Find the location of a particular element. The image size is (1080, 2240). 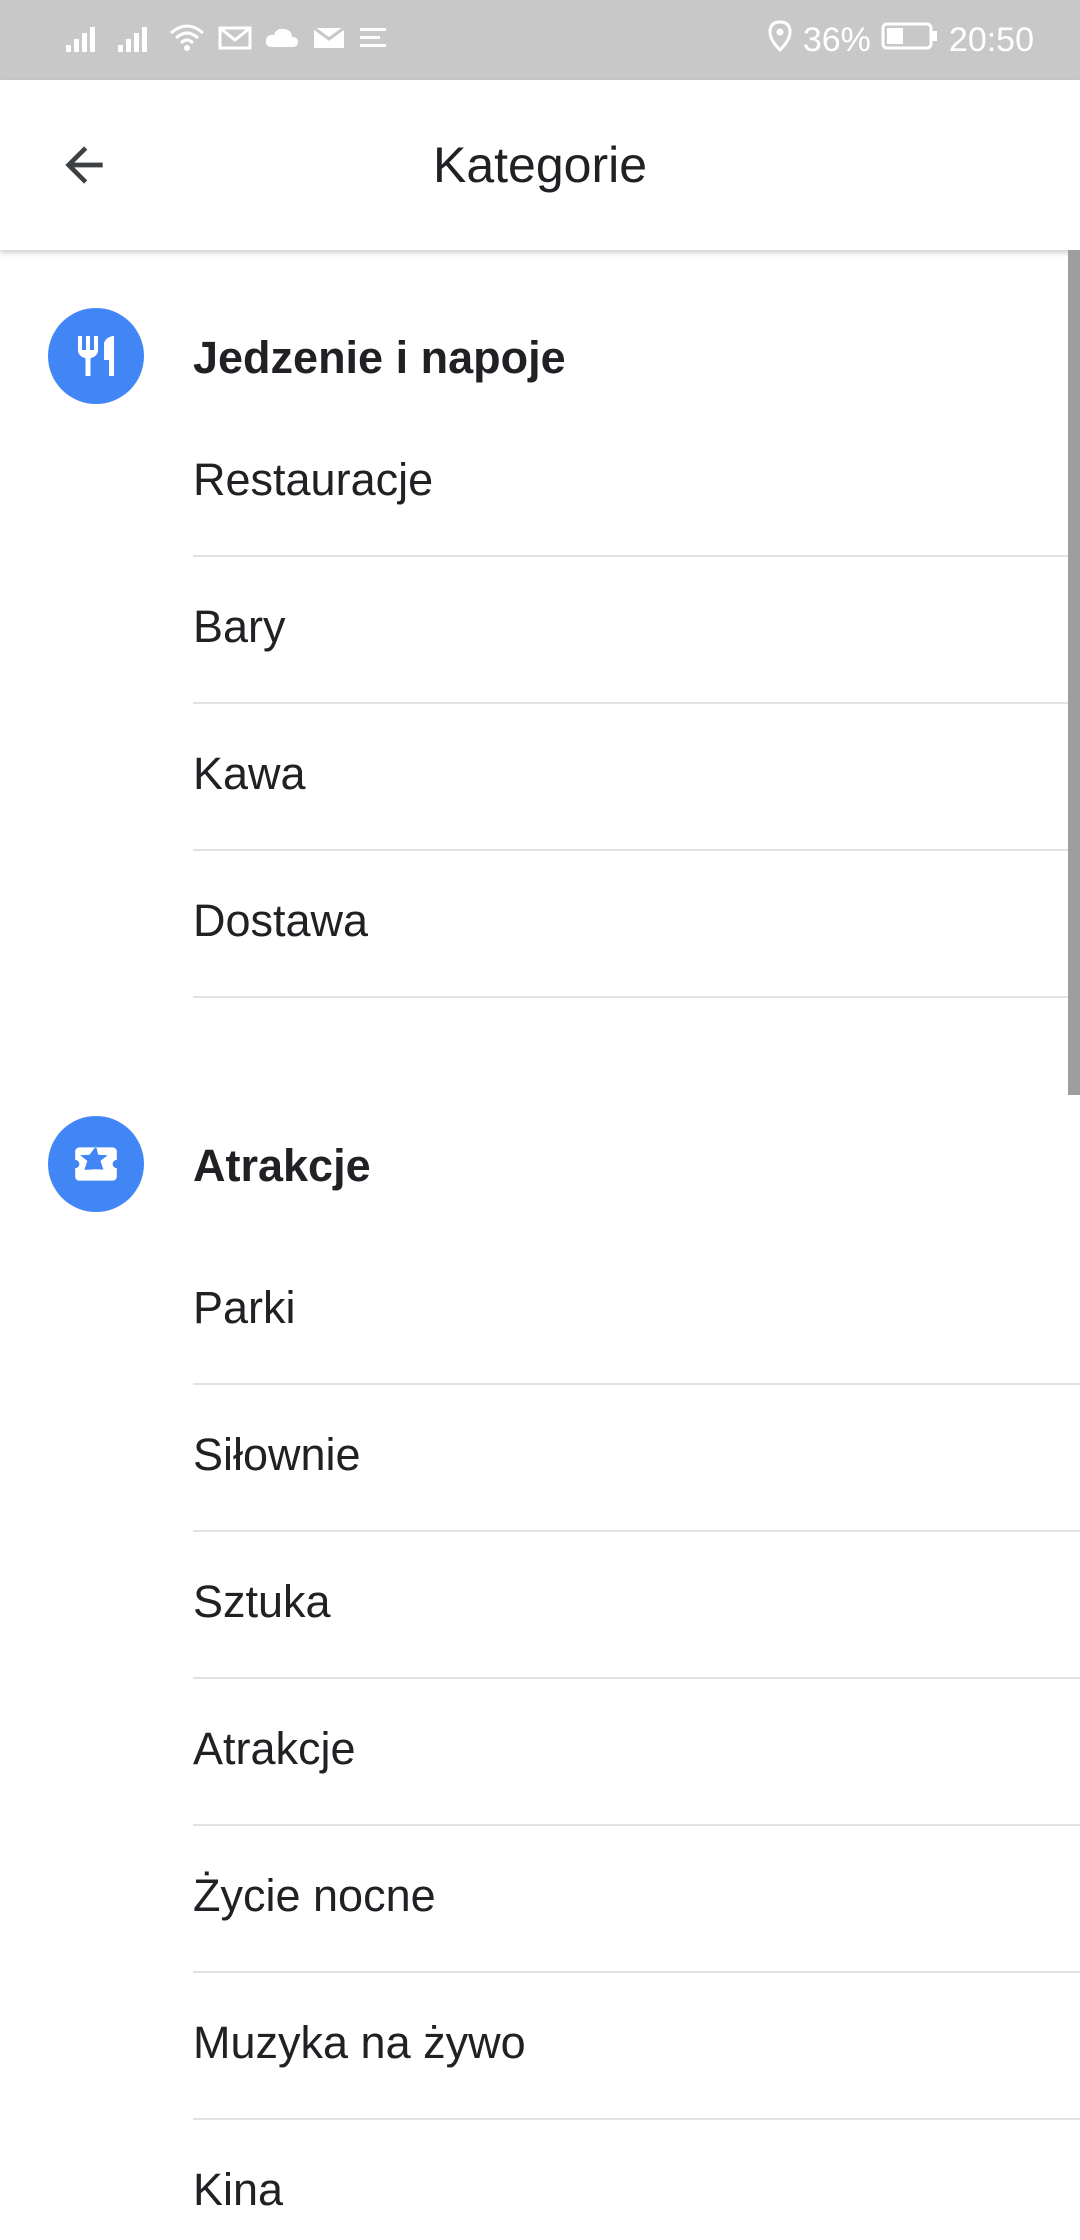

list-item-kawa: Kawa is located at coordinates (636, 777).